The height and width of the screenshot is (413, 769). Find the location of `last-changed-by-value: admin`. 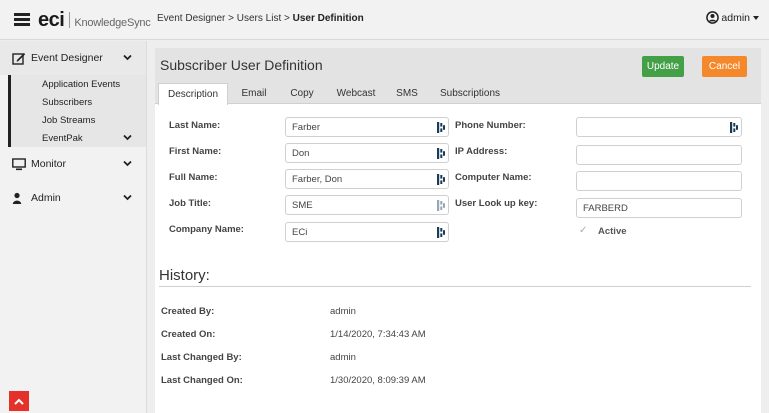

last-changed-by-value: admin is located at coordinates (343, 357).